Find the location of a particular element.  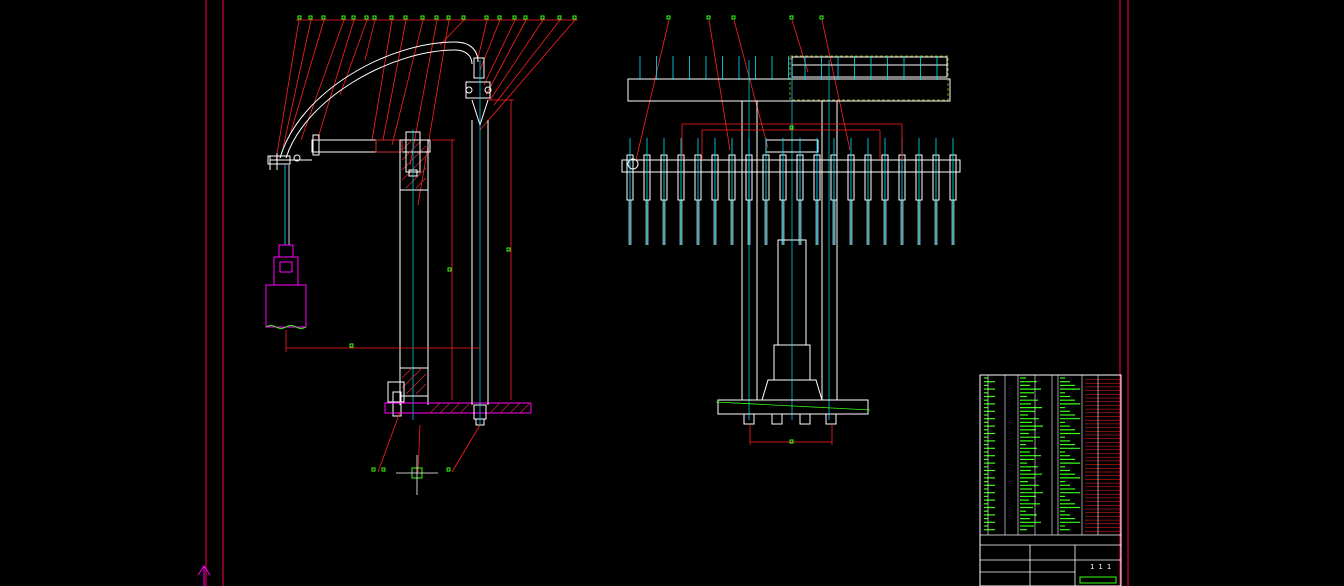

dimension-markers-left is located at coordinates (430, 363).